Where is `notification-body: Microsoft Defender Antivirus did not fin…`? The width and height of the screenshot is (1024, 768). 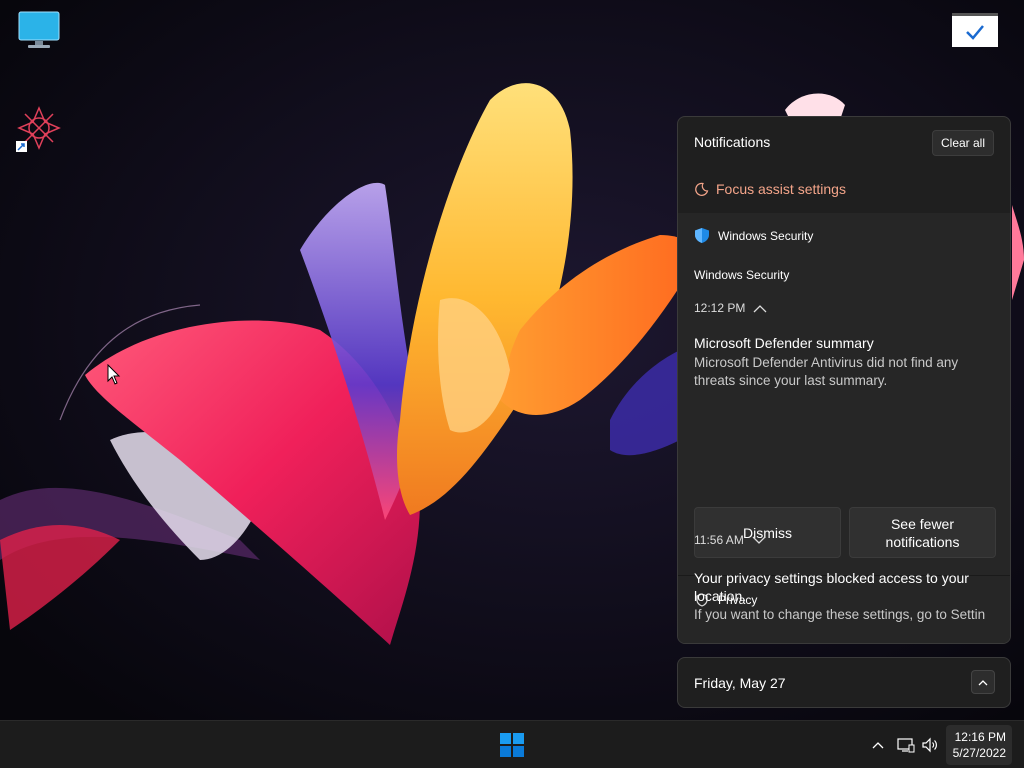 notification-body: Microsoft Defender Antivirus did not fin… is located at coordinates (826, 371).